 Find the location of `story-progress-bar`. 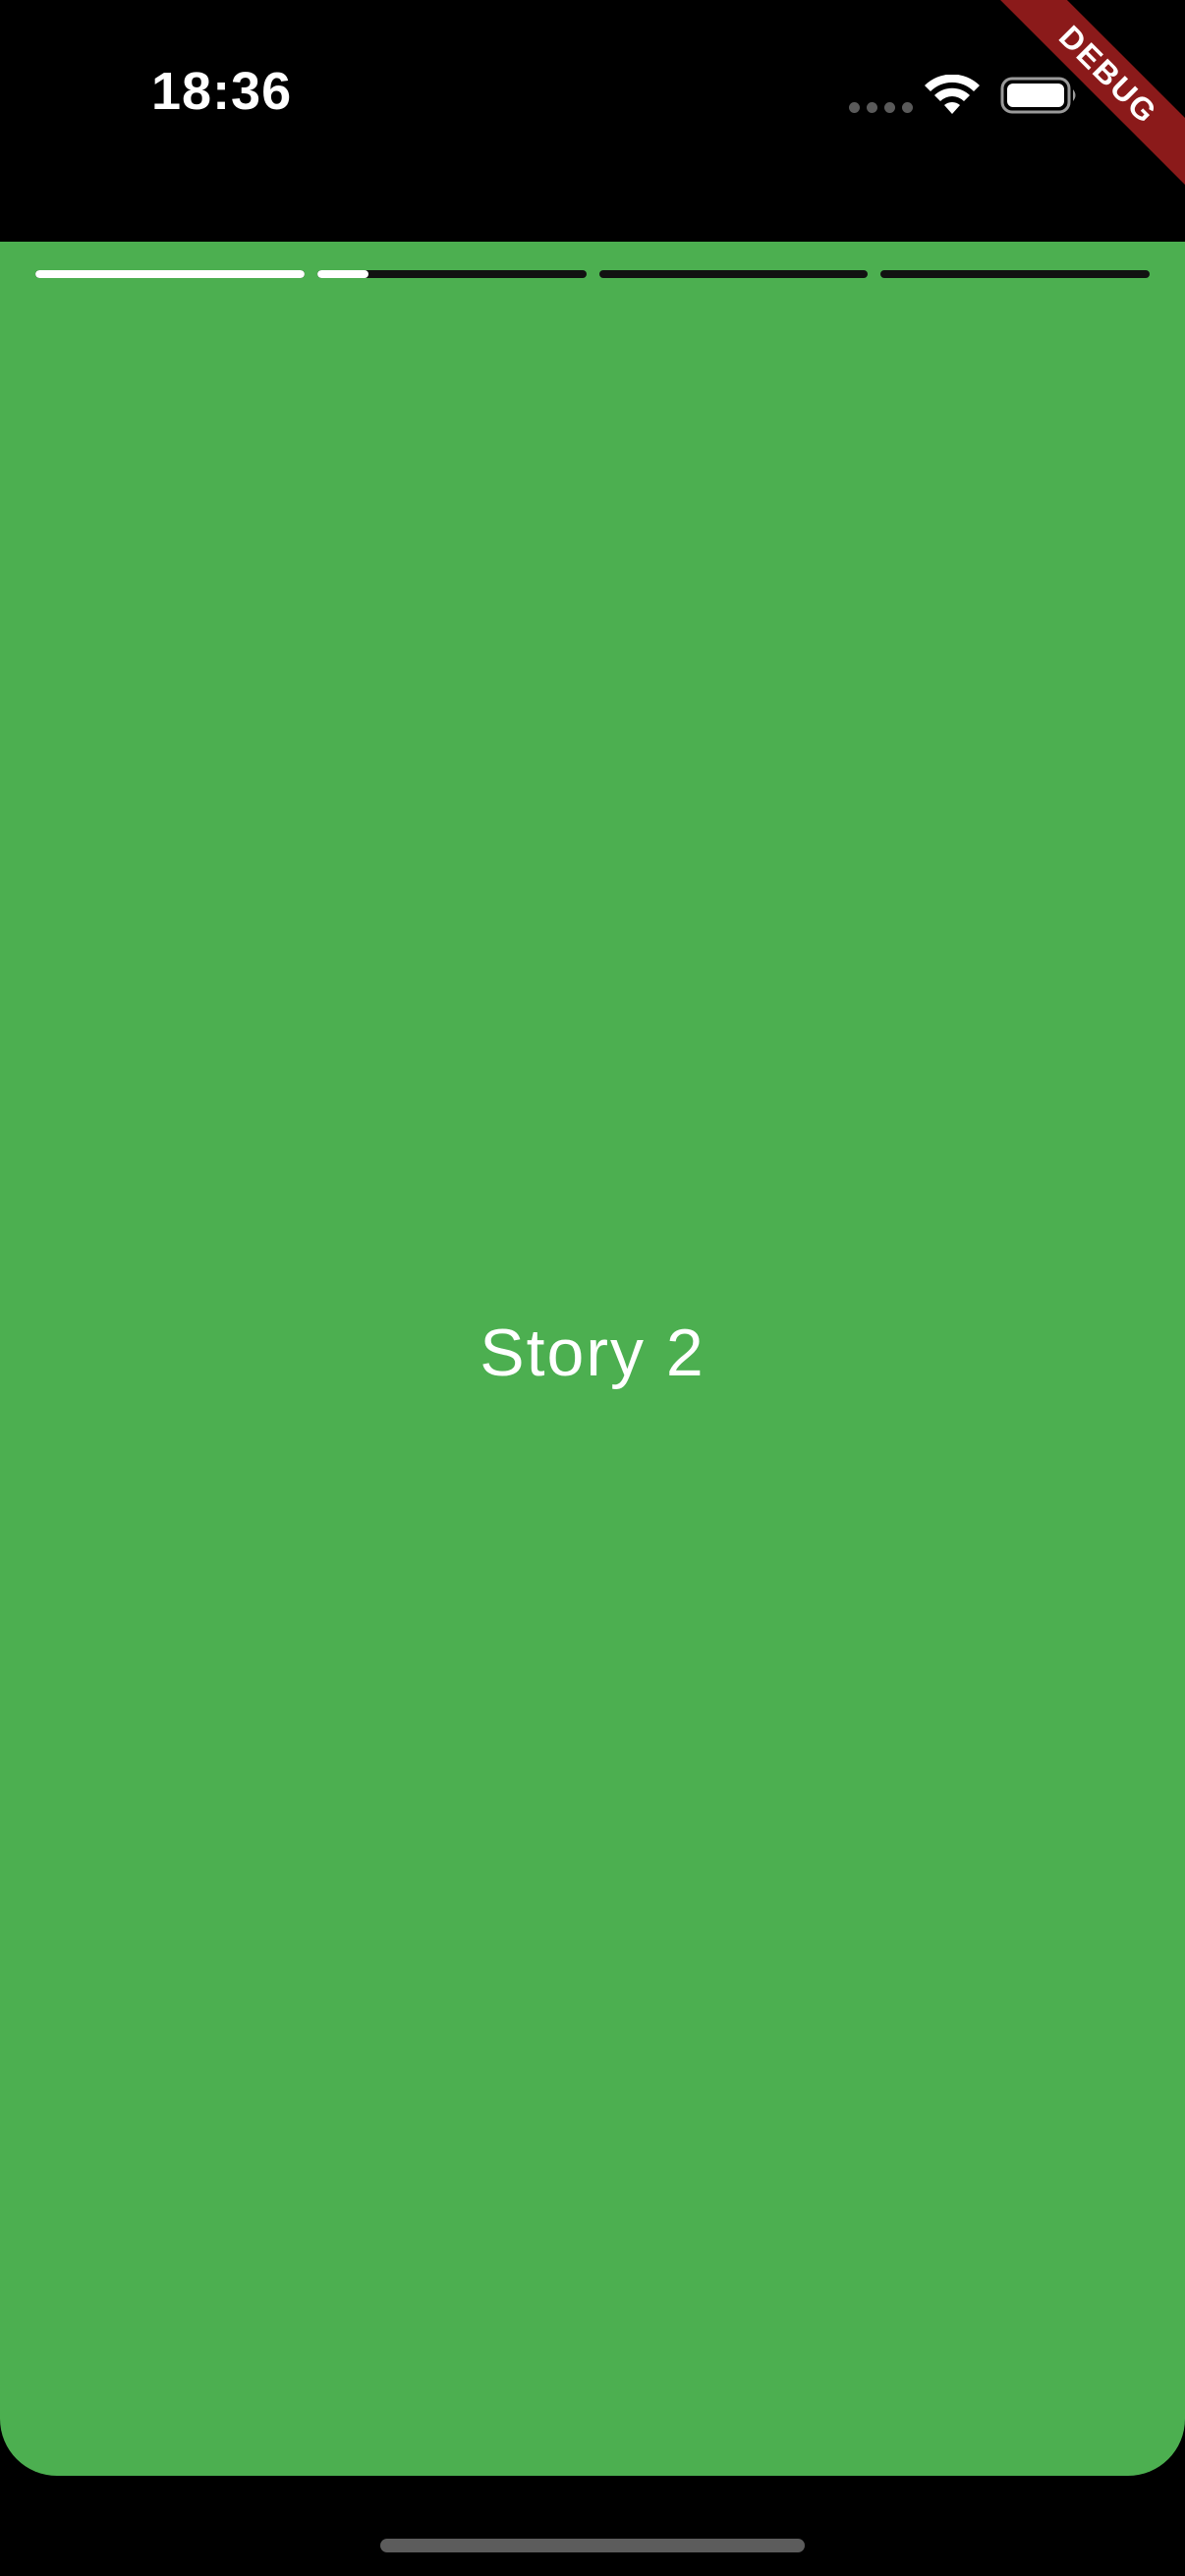

story-progress-bar is located at coordinates (592, 274).